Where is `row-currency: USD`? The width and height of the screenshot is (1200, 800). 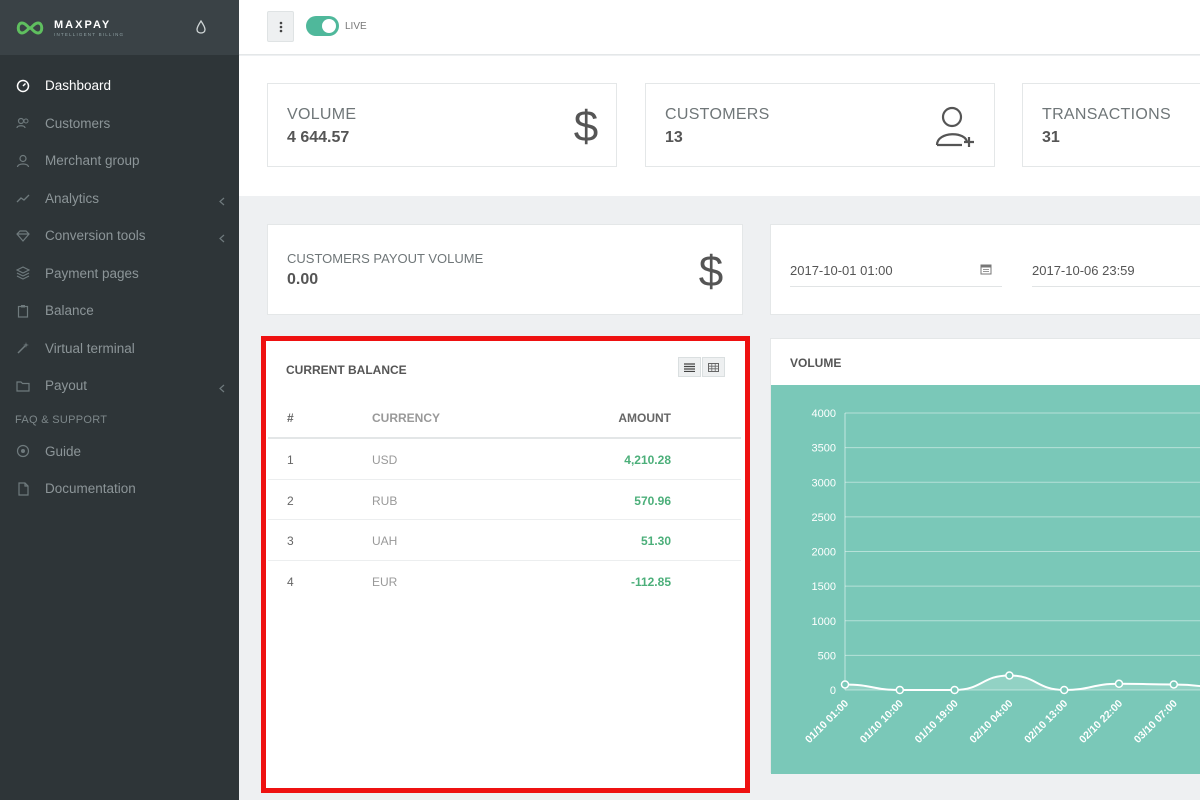
row-currency: USD is located at coordinates (385, 460).